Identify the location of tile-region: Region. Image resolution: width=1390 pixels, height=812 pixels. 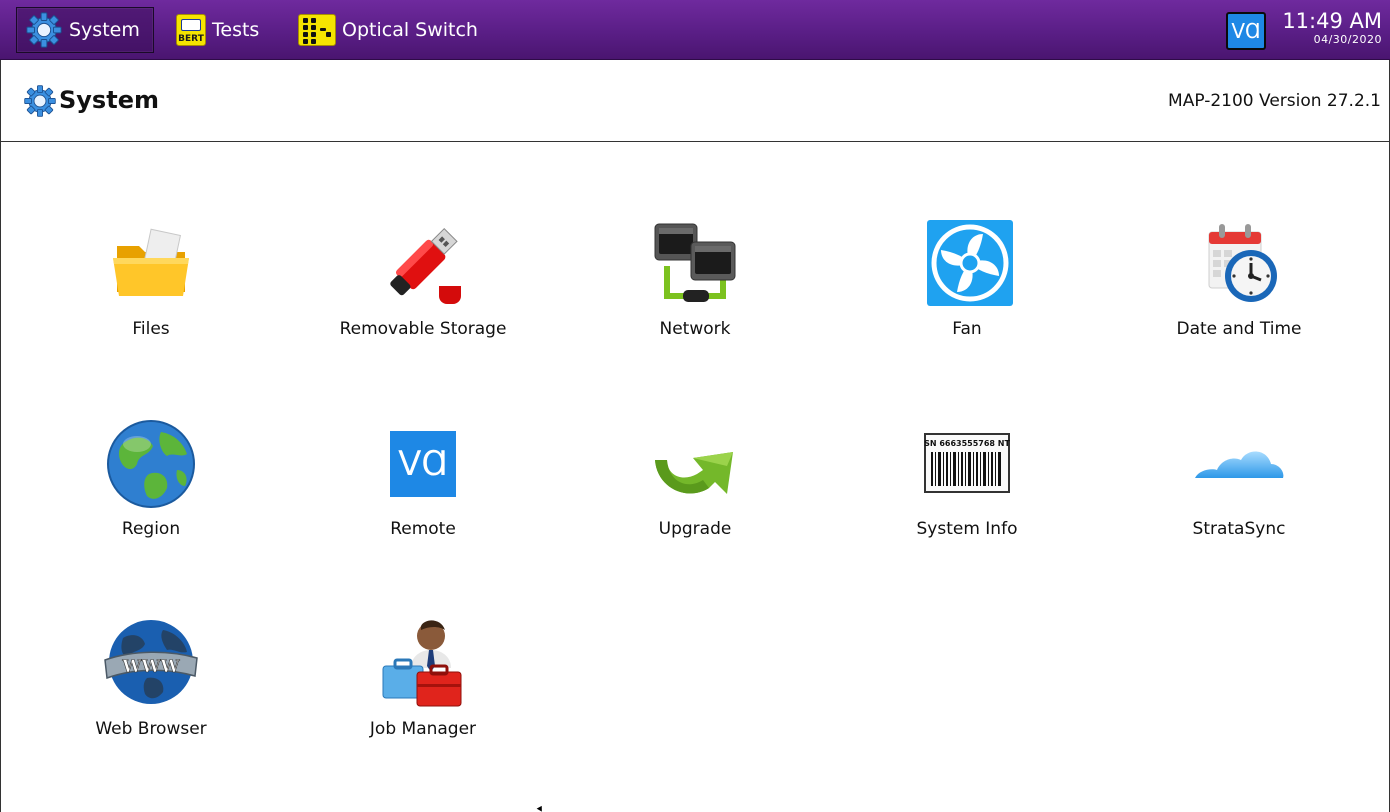
(151, 486).